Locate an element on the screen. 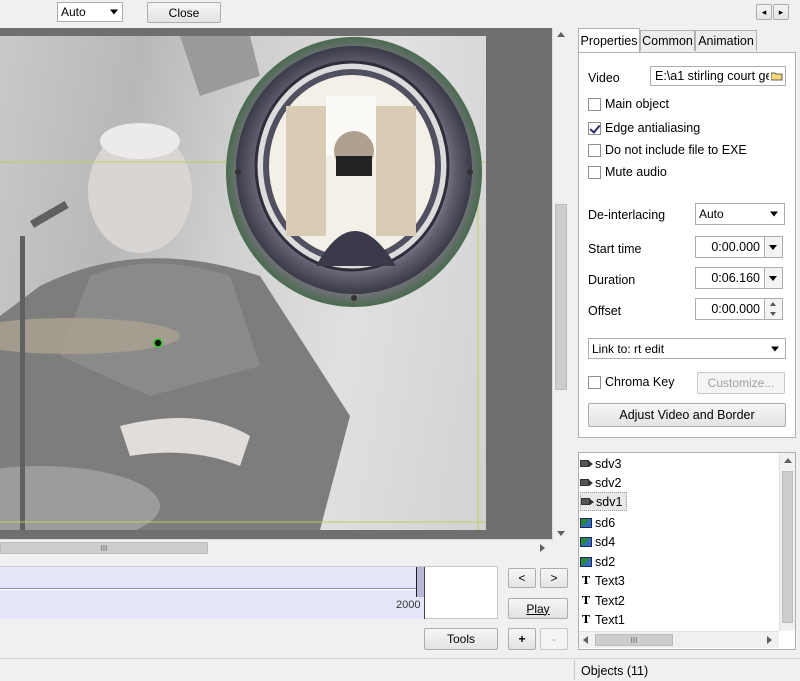 Image resolution: width=800 pixels, height=681 pixels. link-to-select: Link to: rt edit is located at coordinates (687, 348).